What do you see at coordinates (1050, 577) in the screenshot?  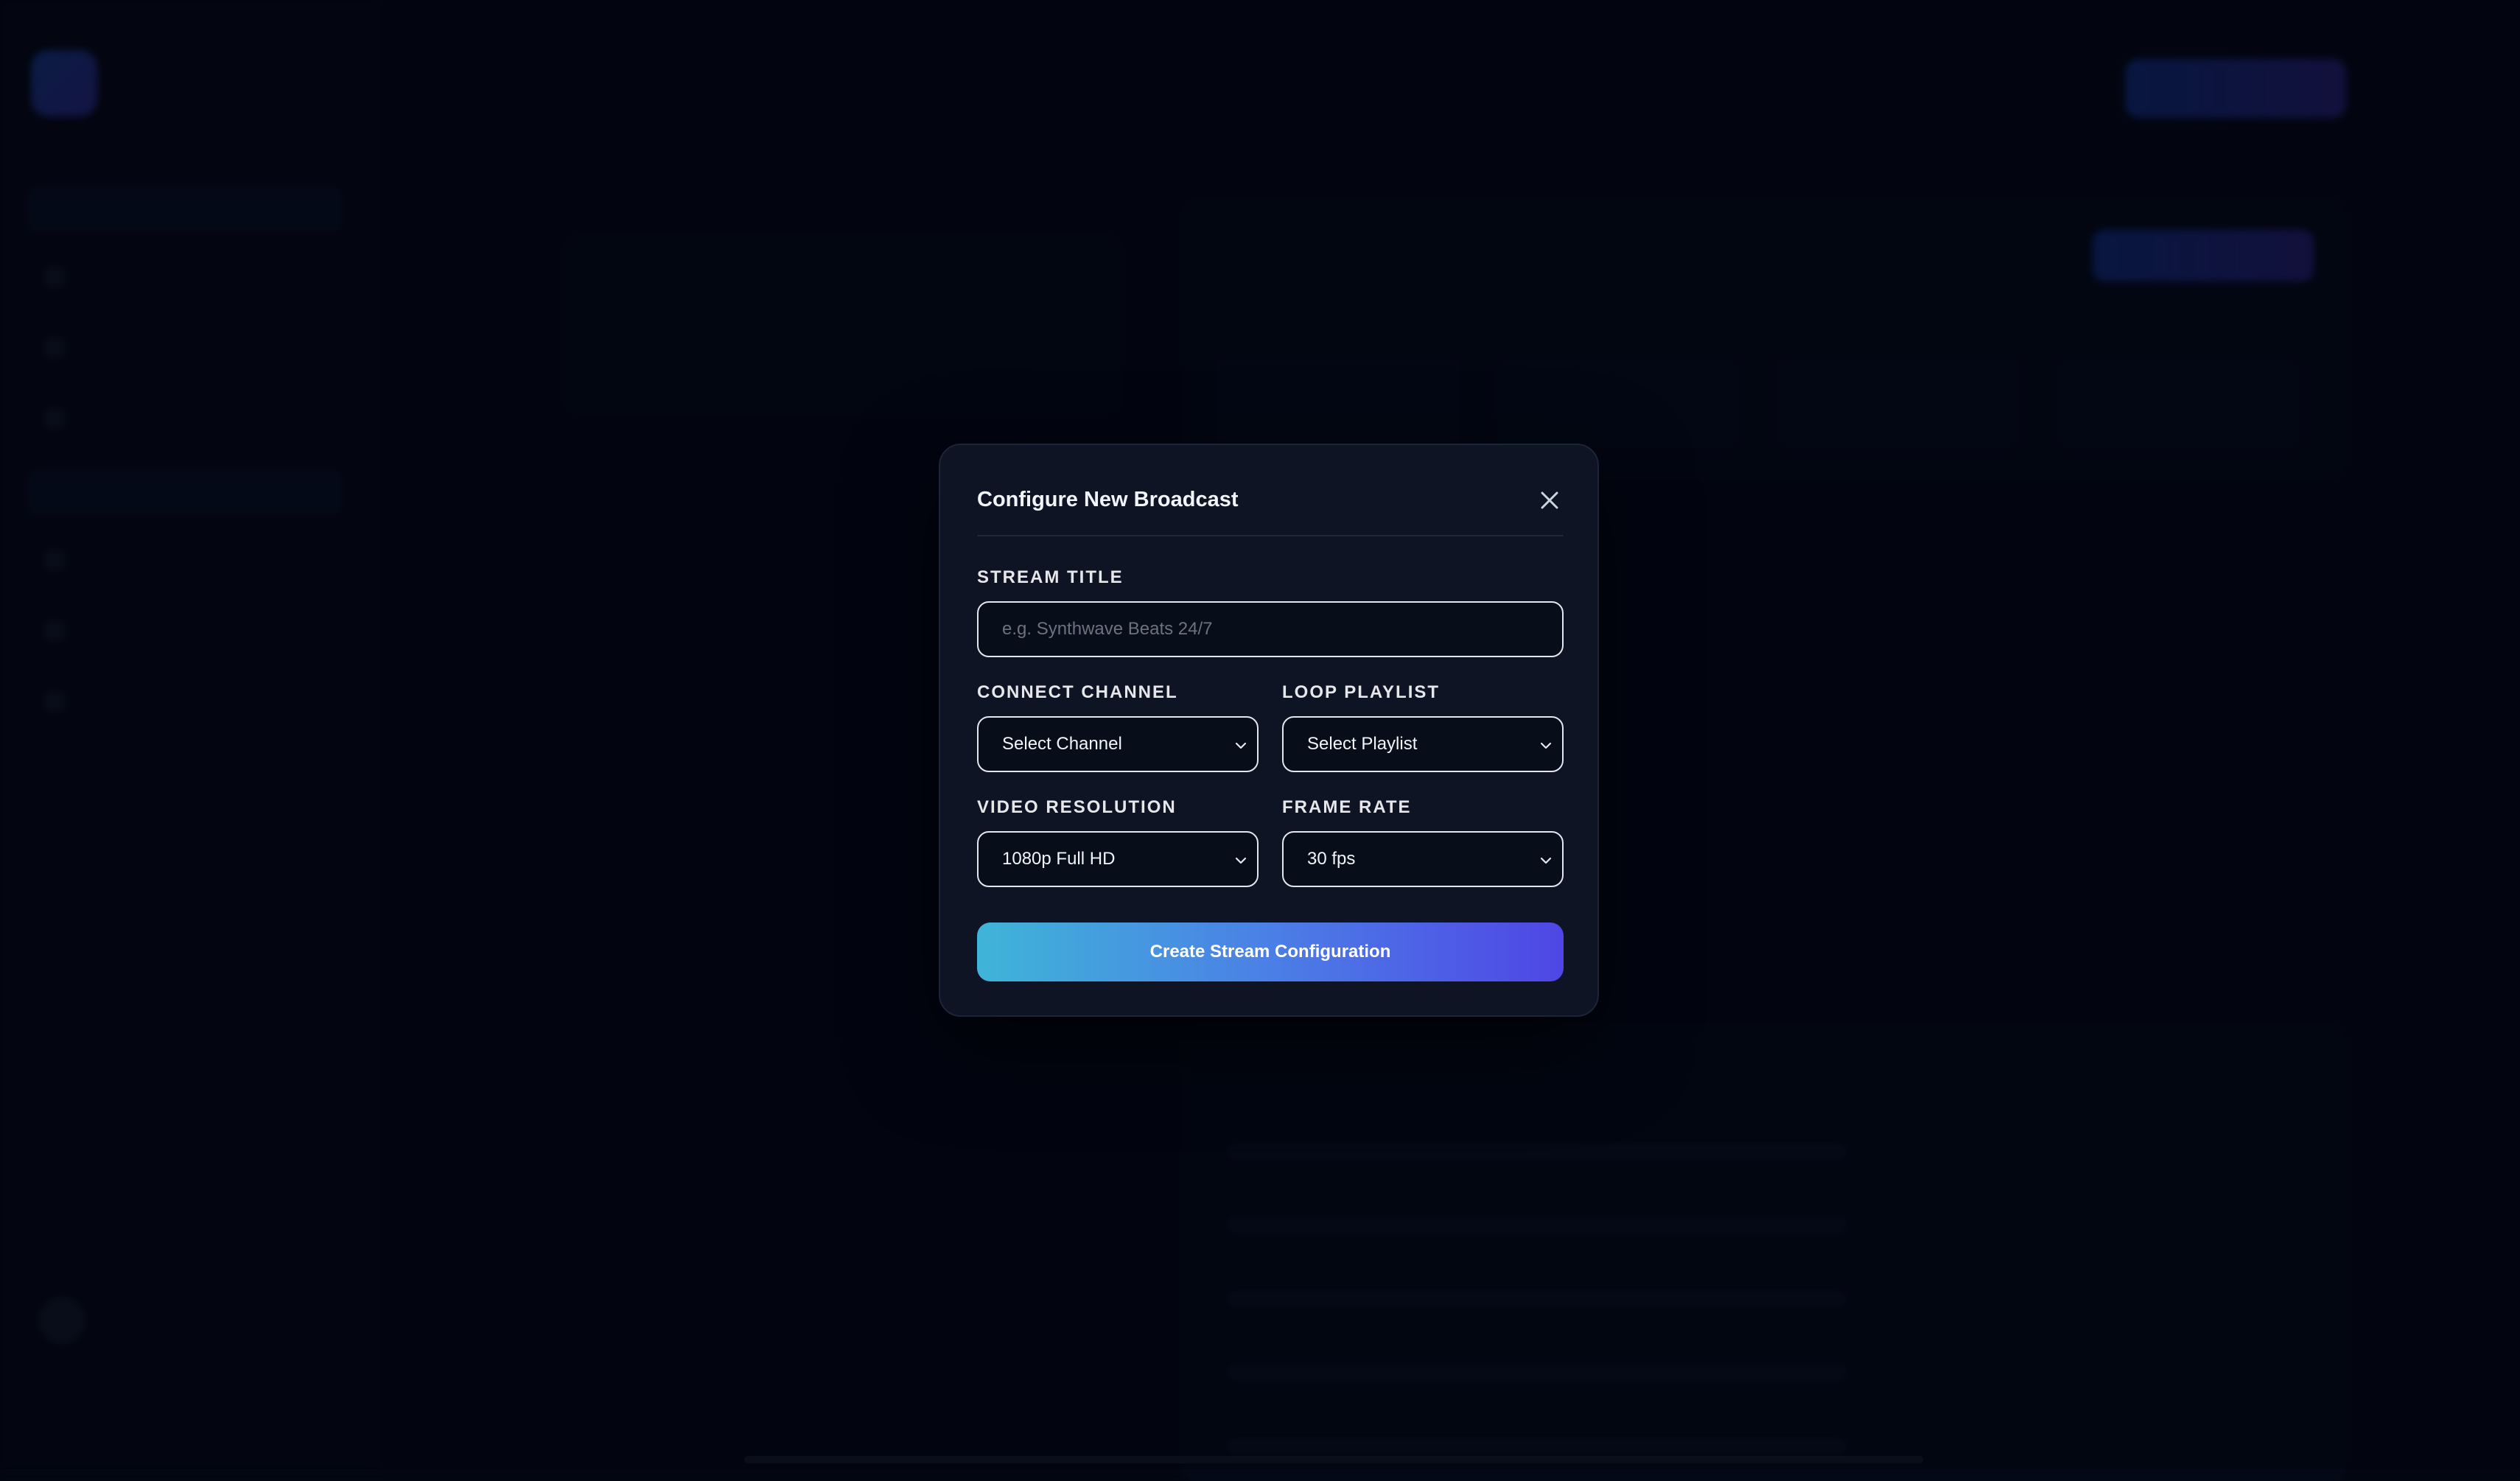 I see `stream-title-label: STREAM TITLE` at bounding box center [1050, 577].